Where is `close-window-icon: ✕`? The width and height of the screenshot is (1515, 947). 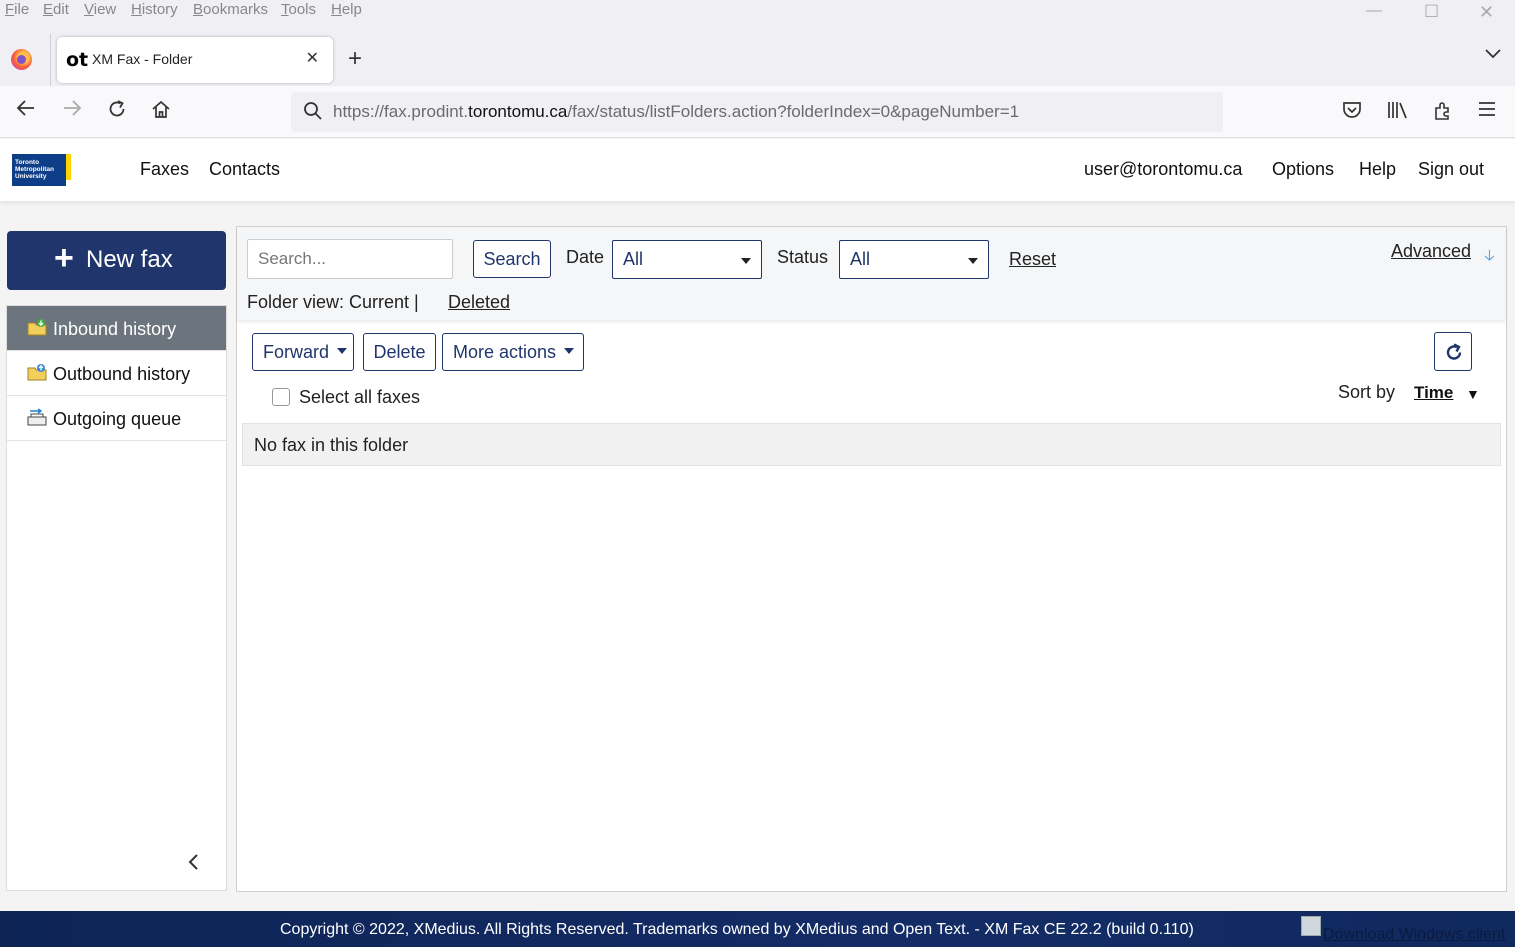 close-window-icon: ✕ is located at coordinates (1486, 12).